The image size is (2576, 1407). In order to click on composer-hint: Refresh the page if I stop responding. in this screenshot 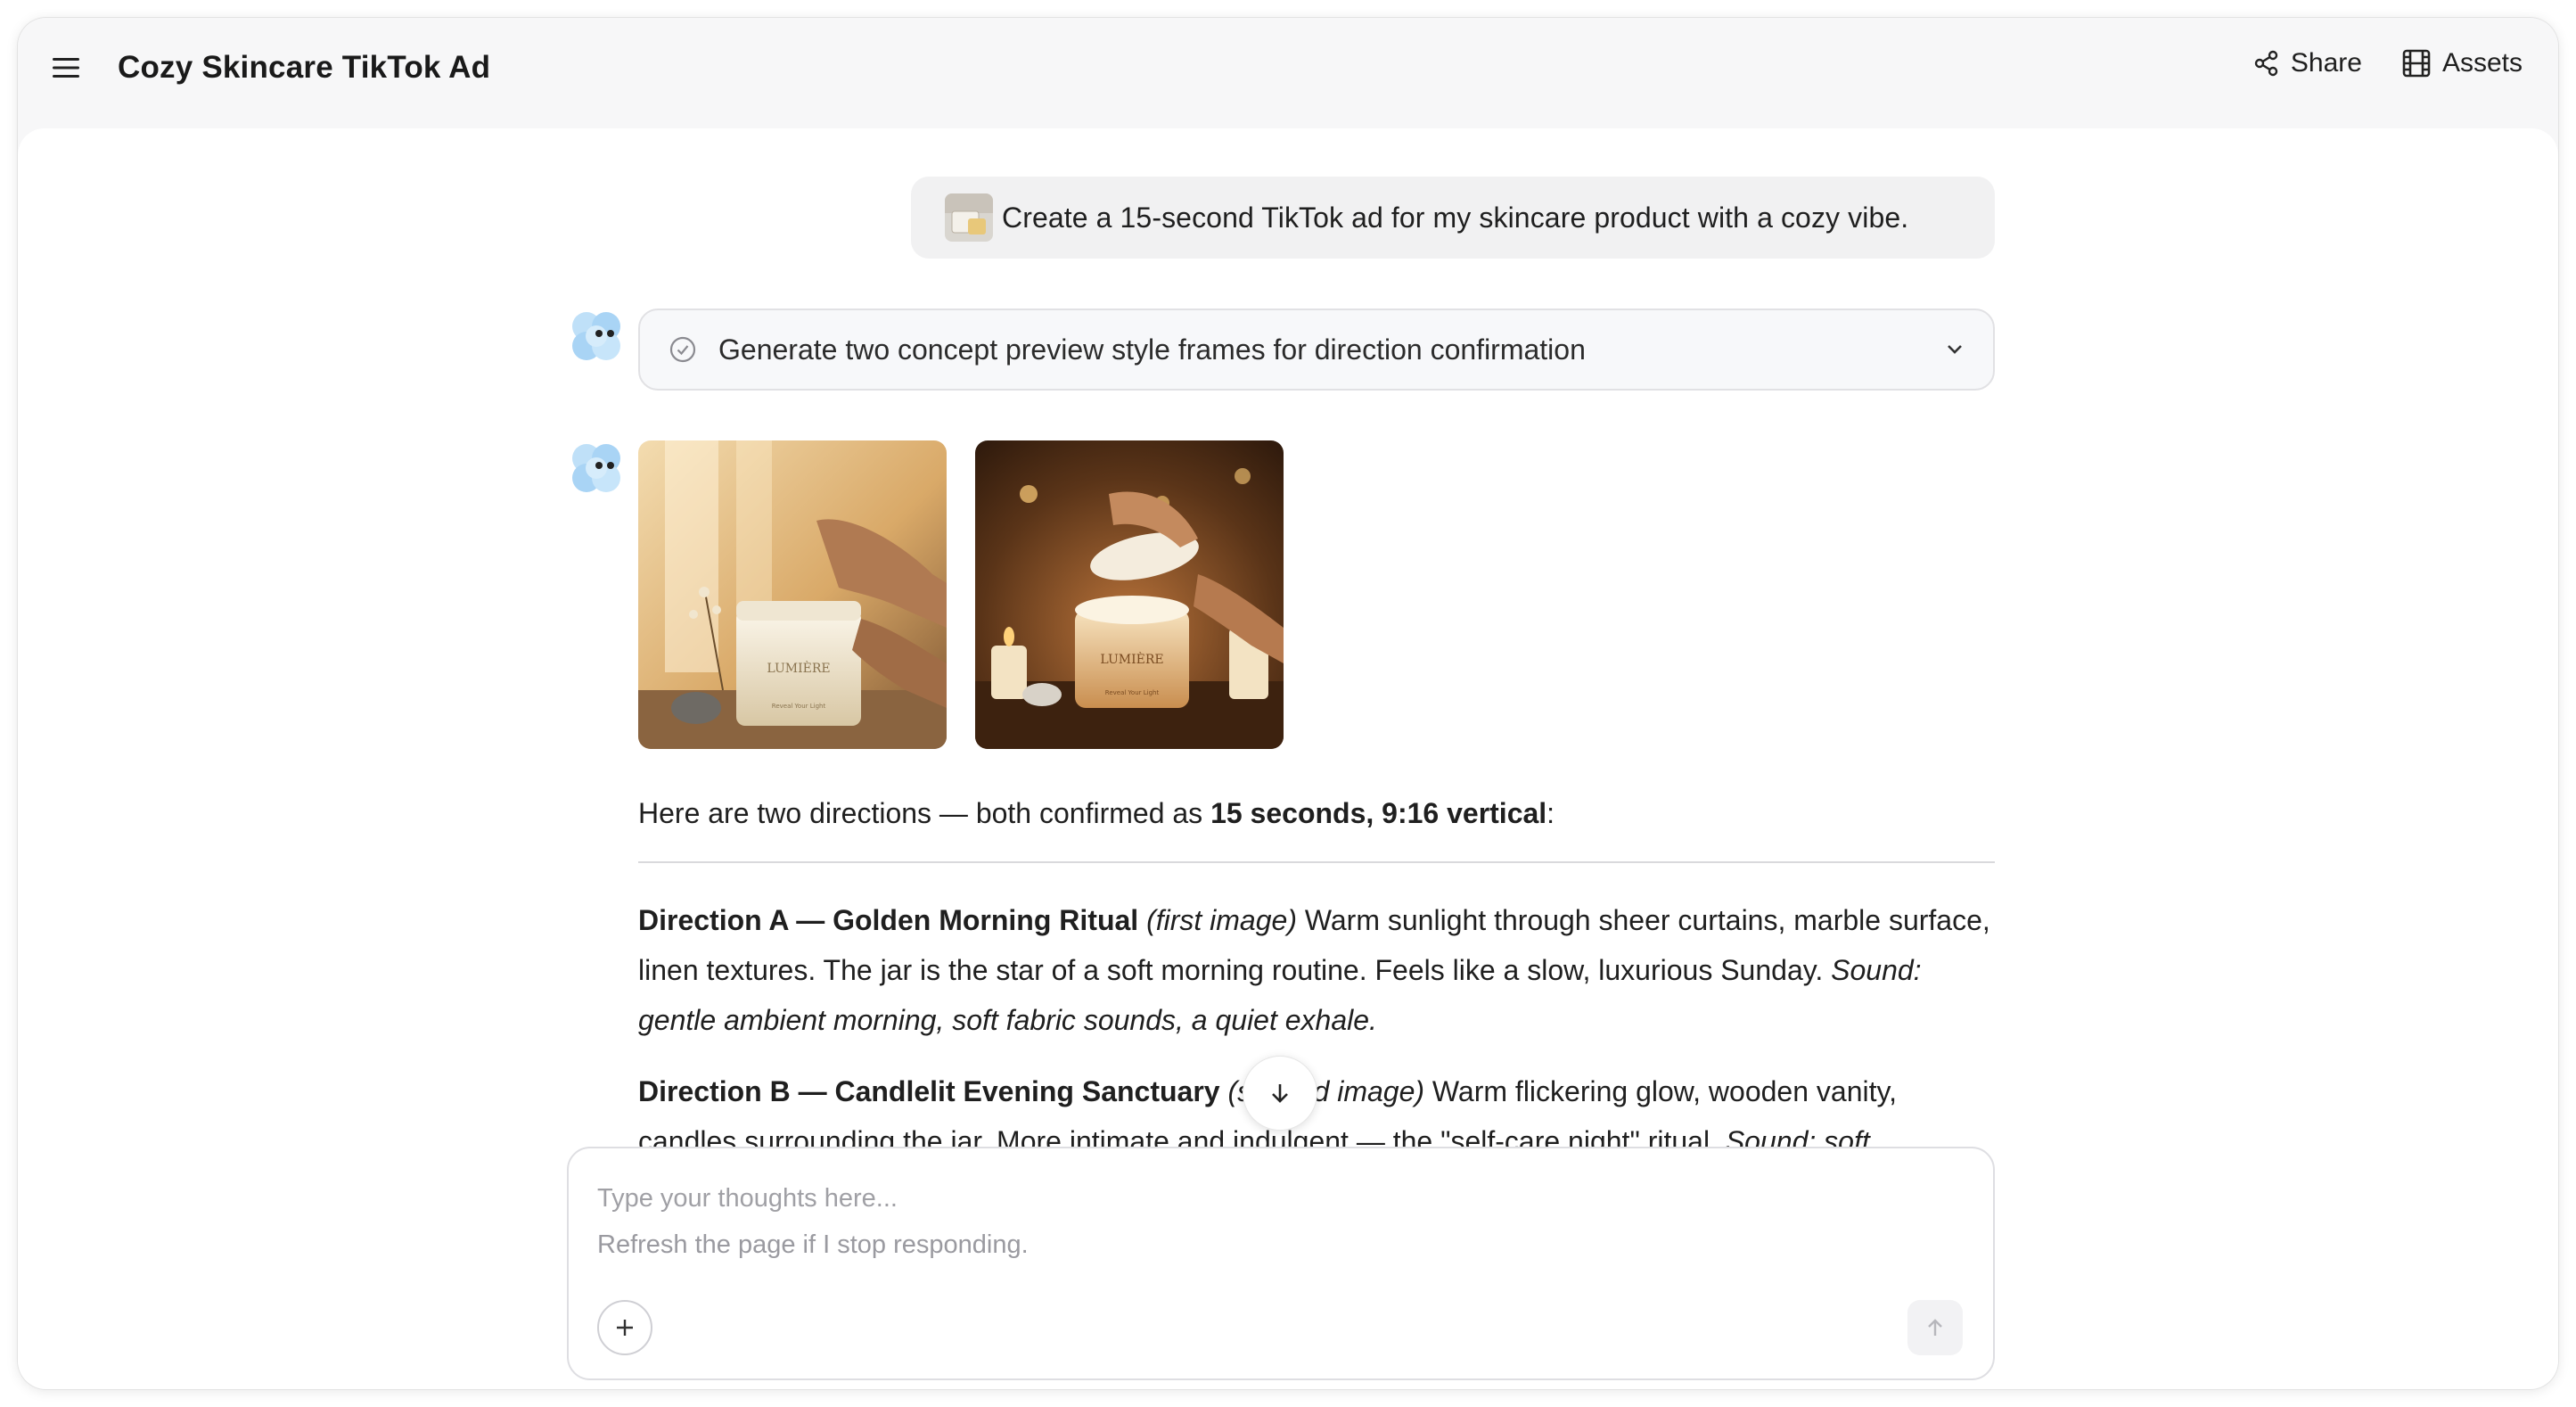, I will do `click(813, 1244)`.